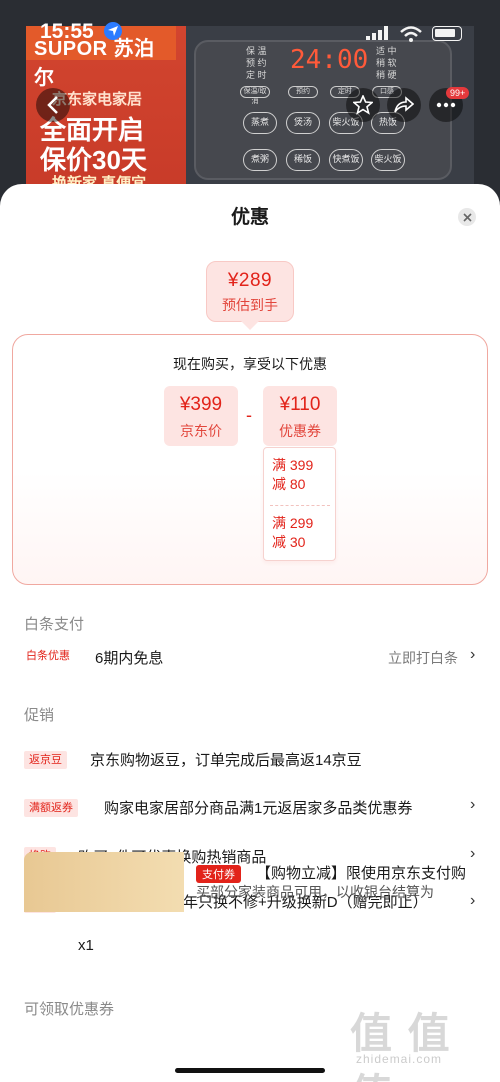 This screenshot has width=500, height=1082. Describe the element at coordinates (446, 105) in the screenshot. I see `more-icon` at that location.